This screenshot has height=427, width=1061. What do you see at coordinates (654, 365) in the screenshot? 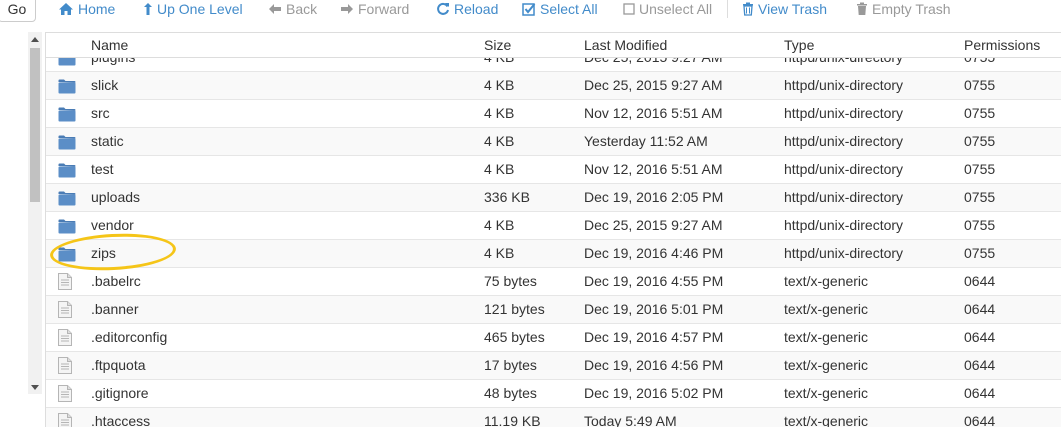
I see `file-last-modified: Dec 19, 2016 4:56 PM` at bounding box center [654, 365].